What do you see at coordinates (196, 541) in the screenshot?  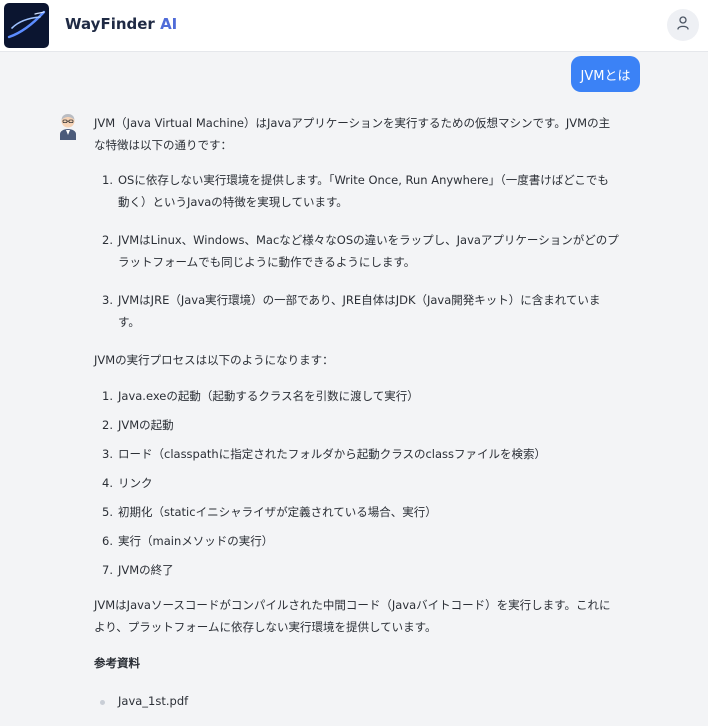 I see `list-text: 実行（mainメソッドの実行）` at bounding box center [196, 541].